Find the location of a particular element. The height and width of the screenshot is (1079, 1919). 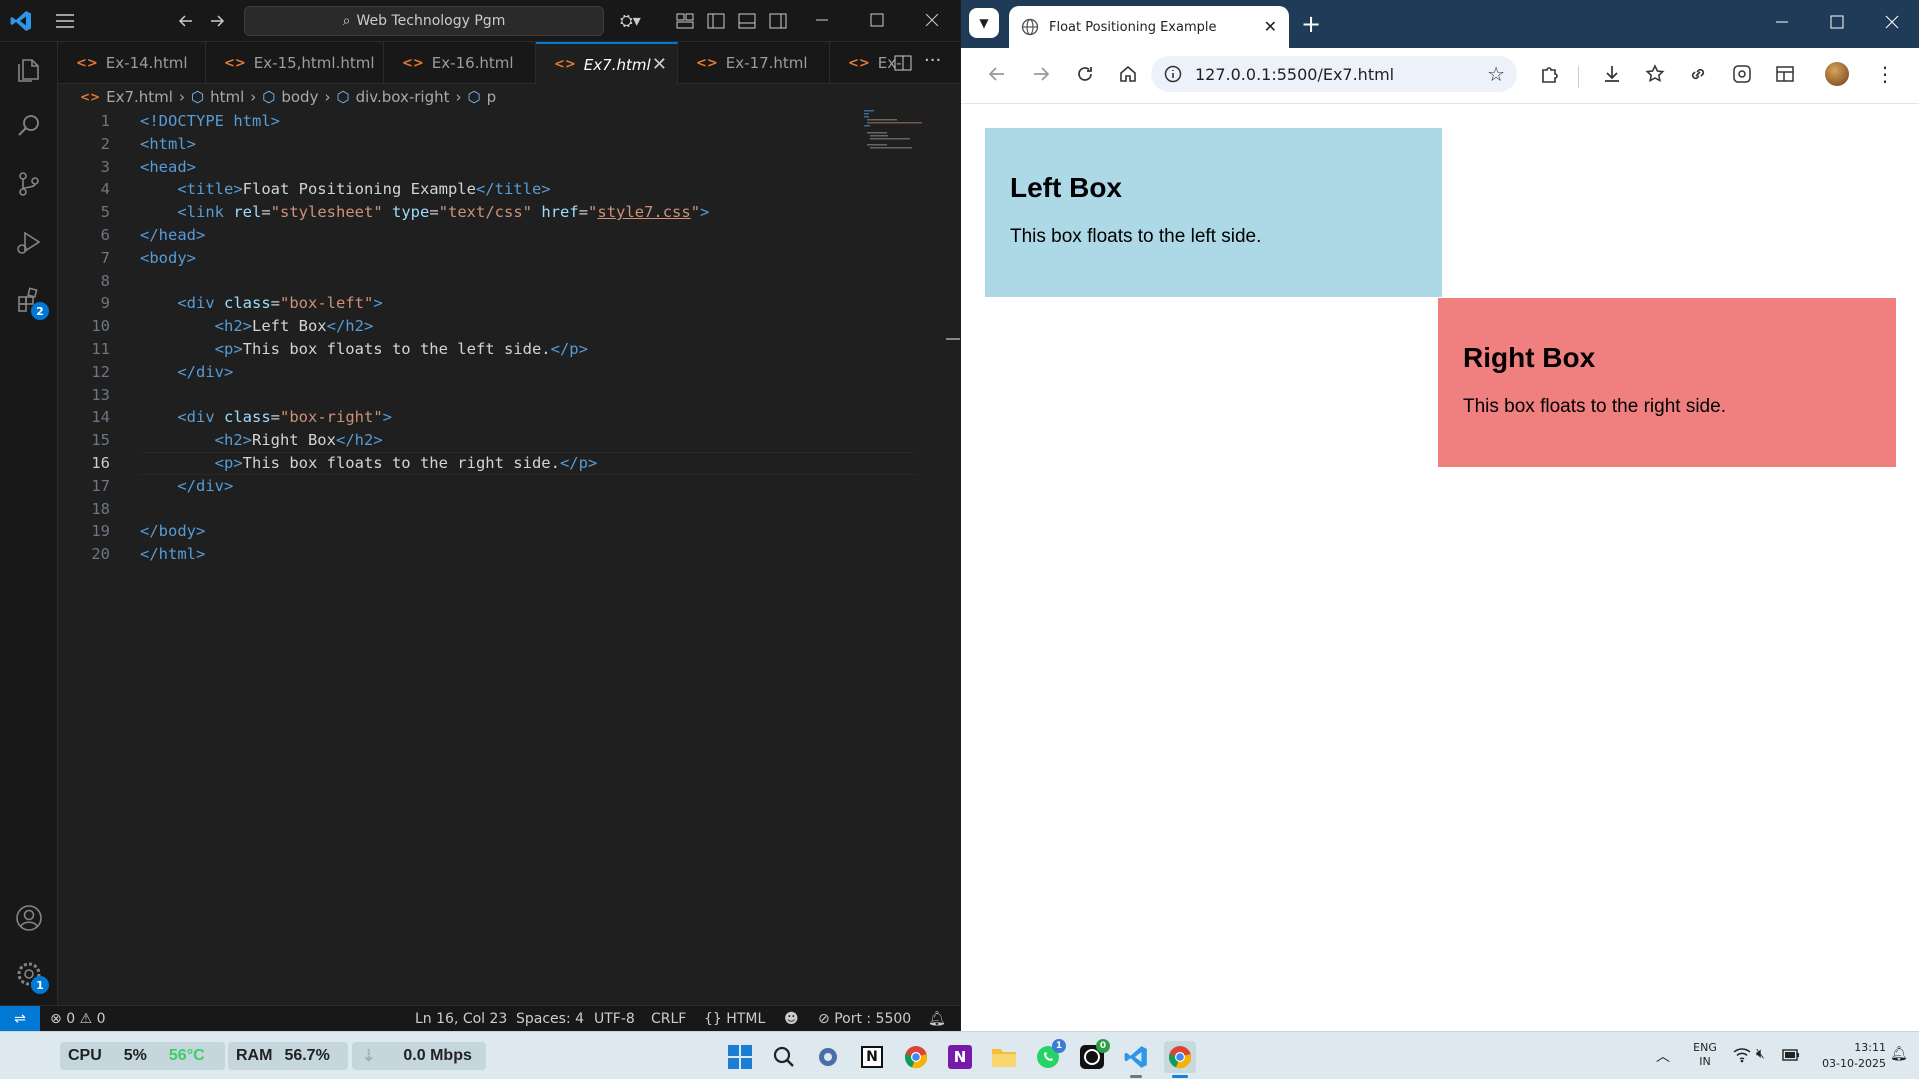

browser-forward-icon is located at coordinates (1041, 74).